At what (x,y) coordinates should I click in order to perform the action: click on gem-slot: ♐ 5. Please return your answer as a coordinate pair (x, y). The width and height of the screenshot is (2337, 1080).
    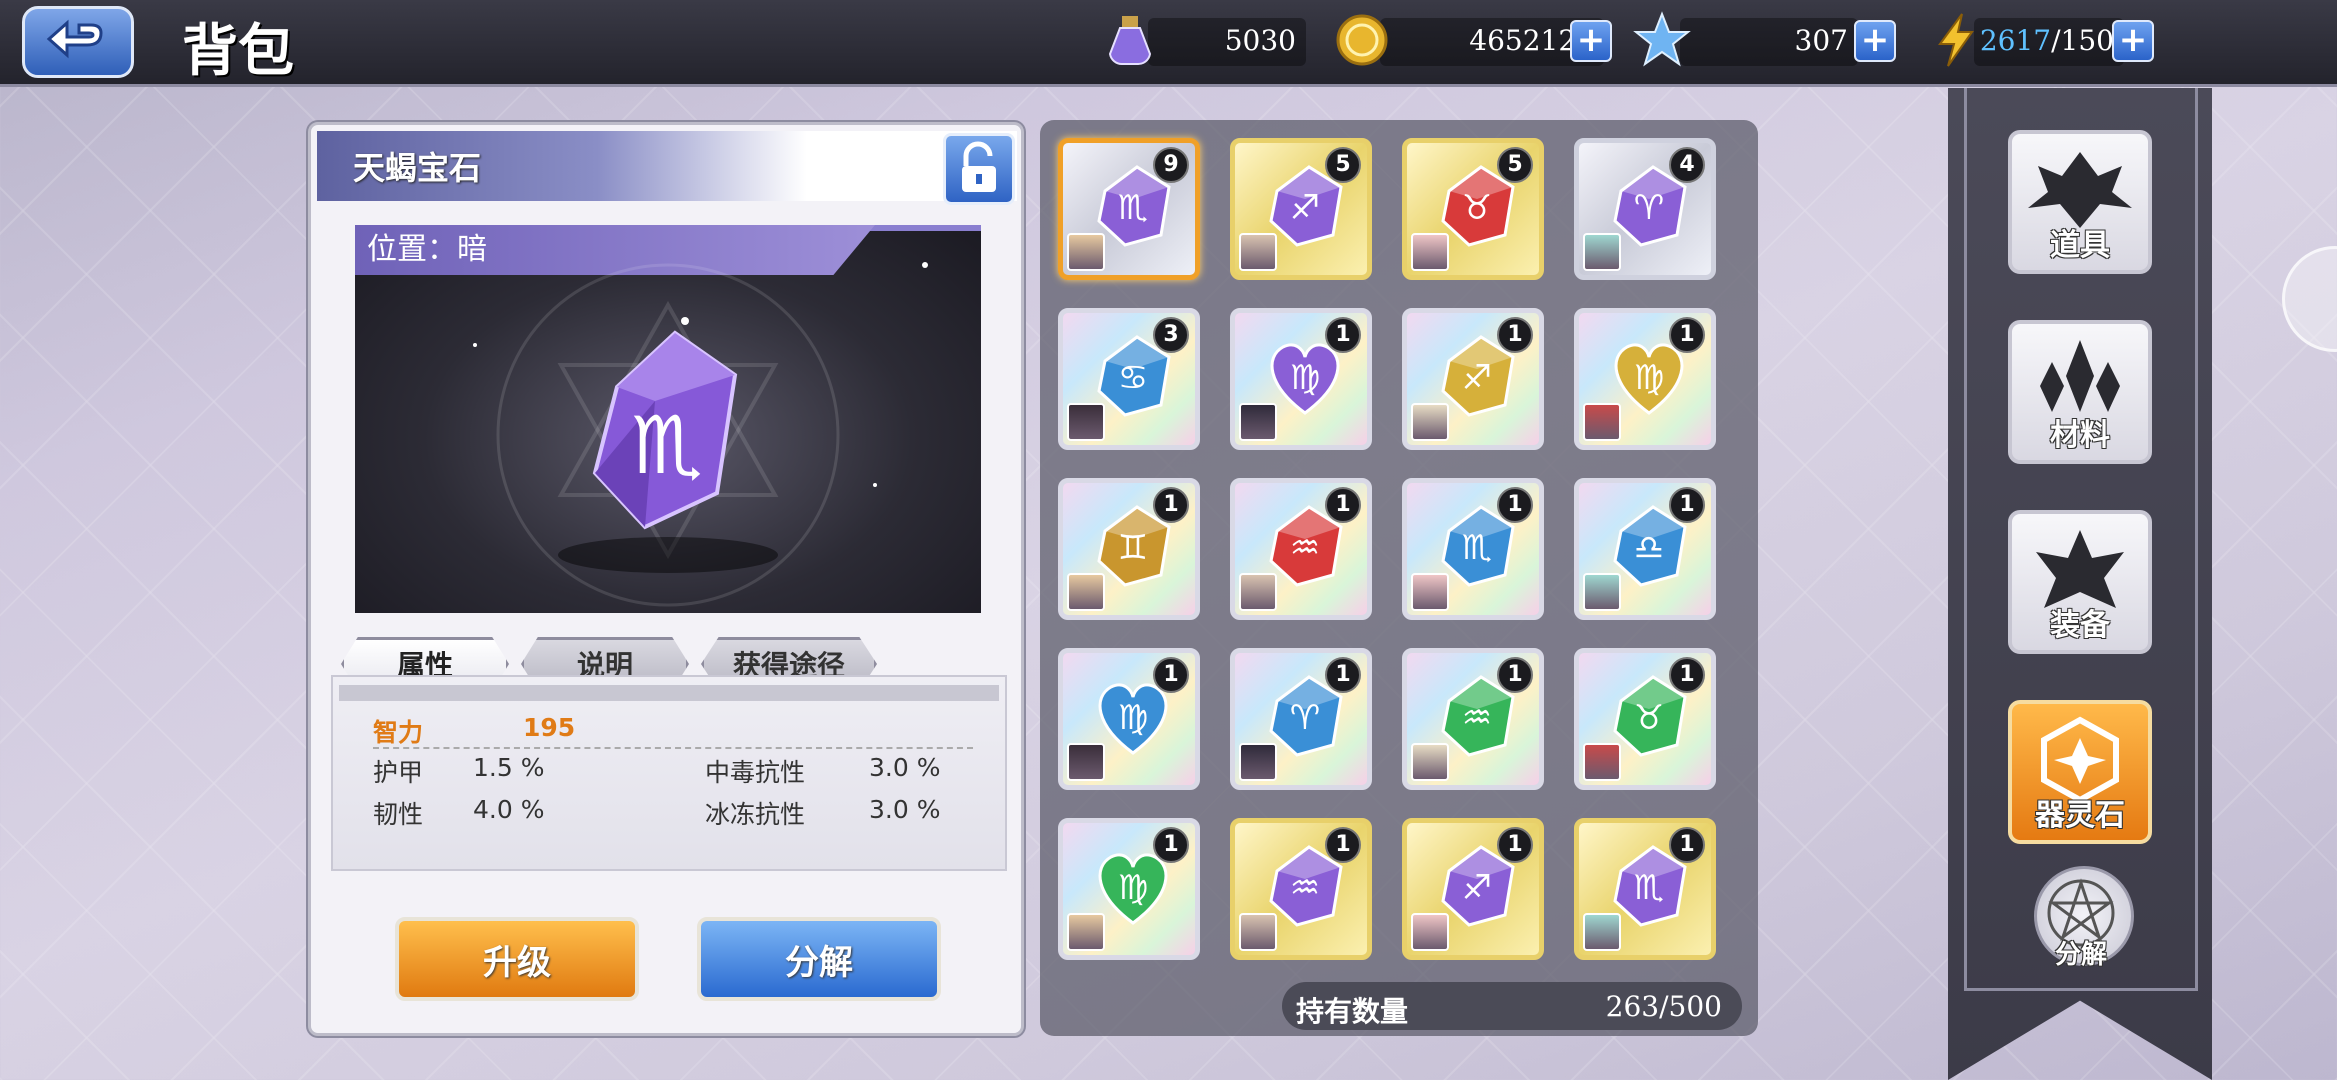
    Looking at the image, I should click on (1301, 209).